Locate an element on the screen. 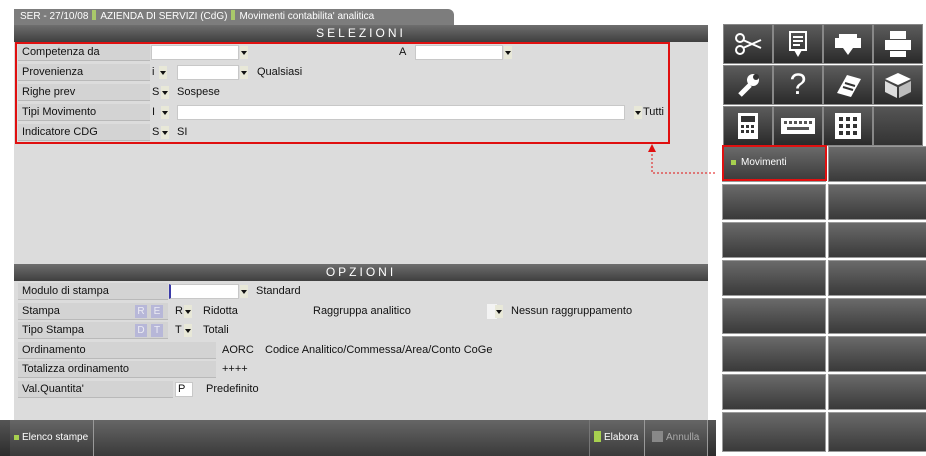  raggruppa-value: Nessun raggruppamento is located at coordinates (572, 311).